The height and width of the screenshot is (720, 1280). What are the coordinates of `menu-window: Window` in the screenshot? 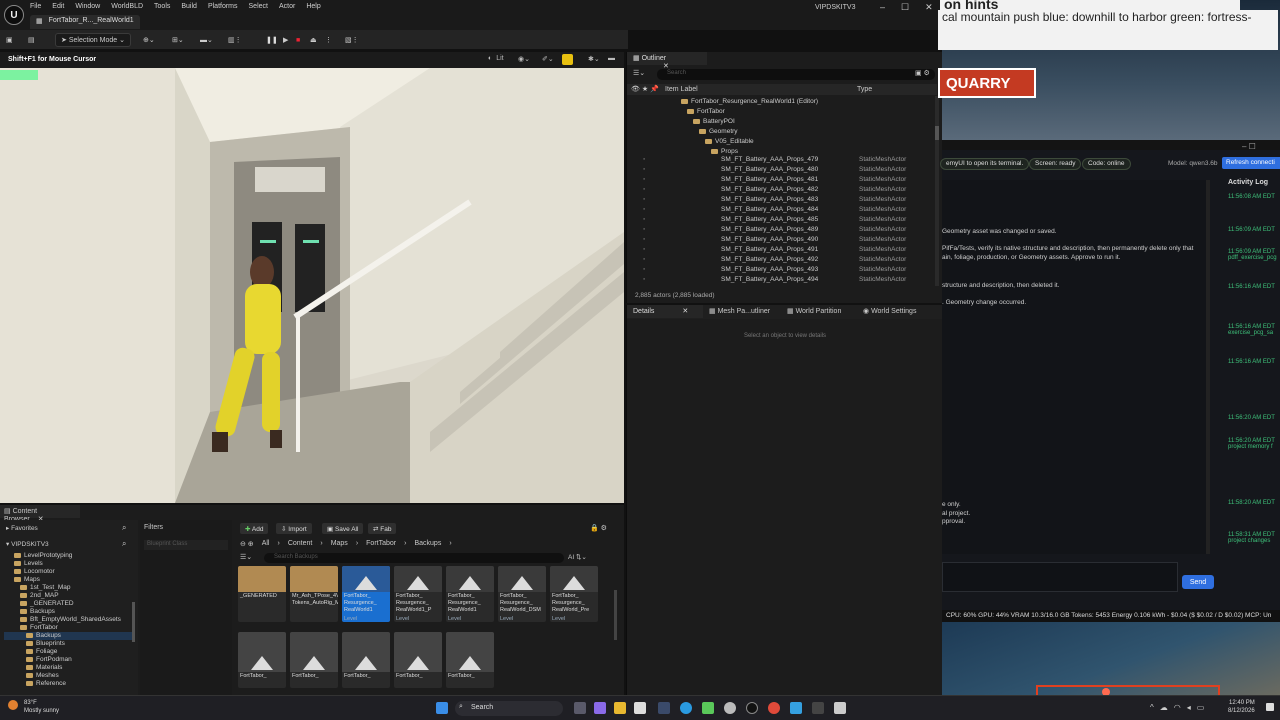 It's located at (87, 6).